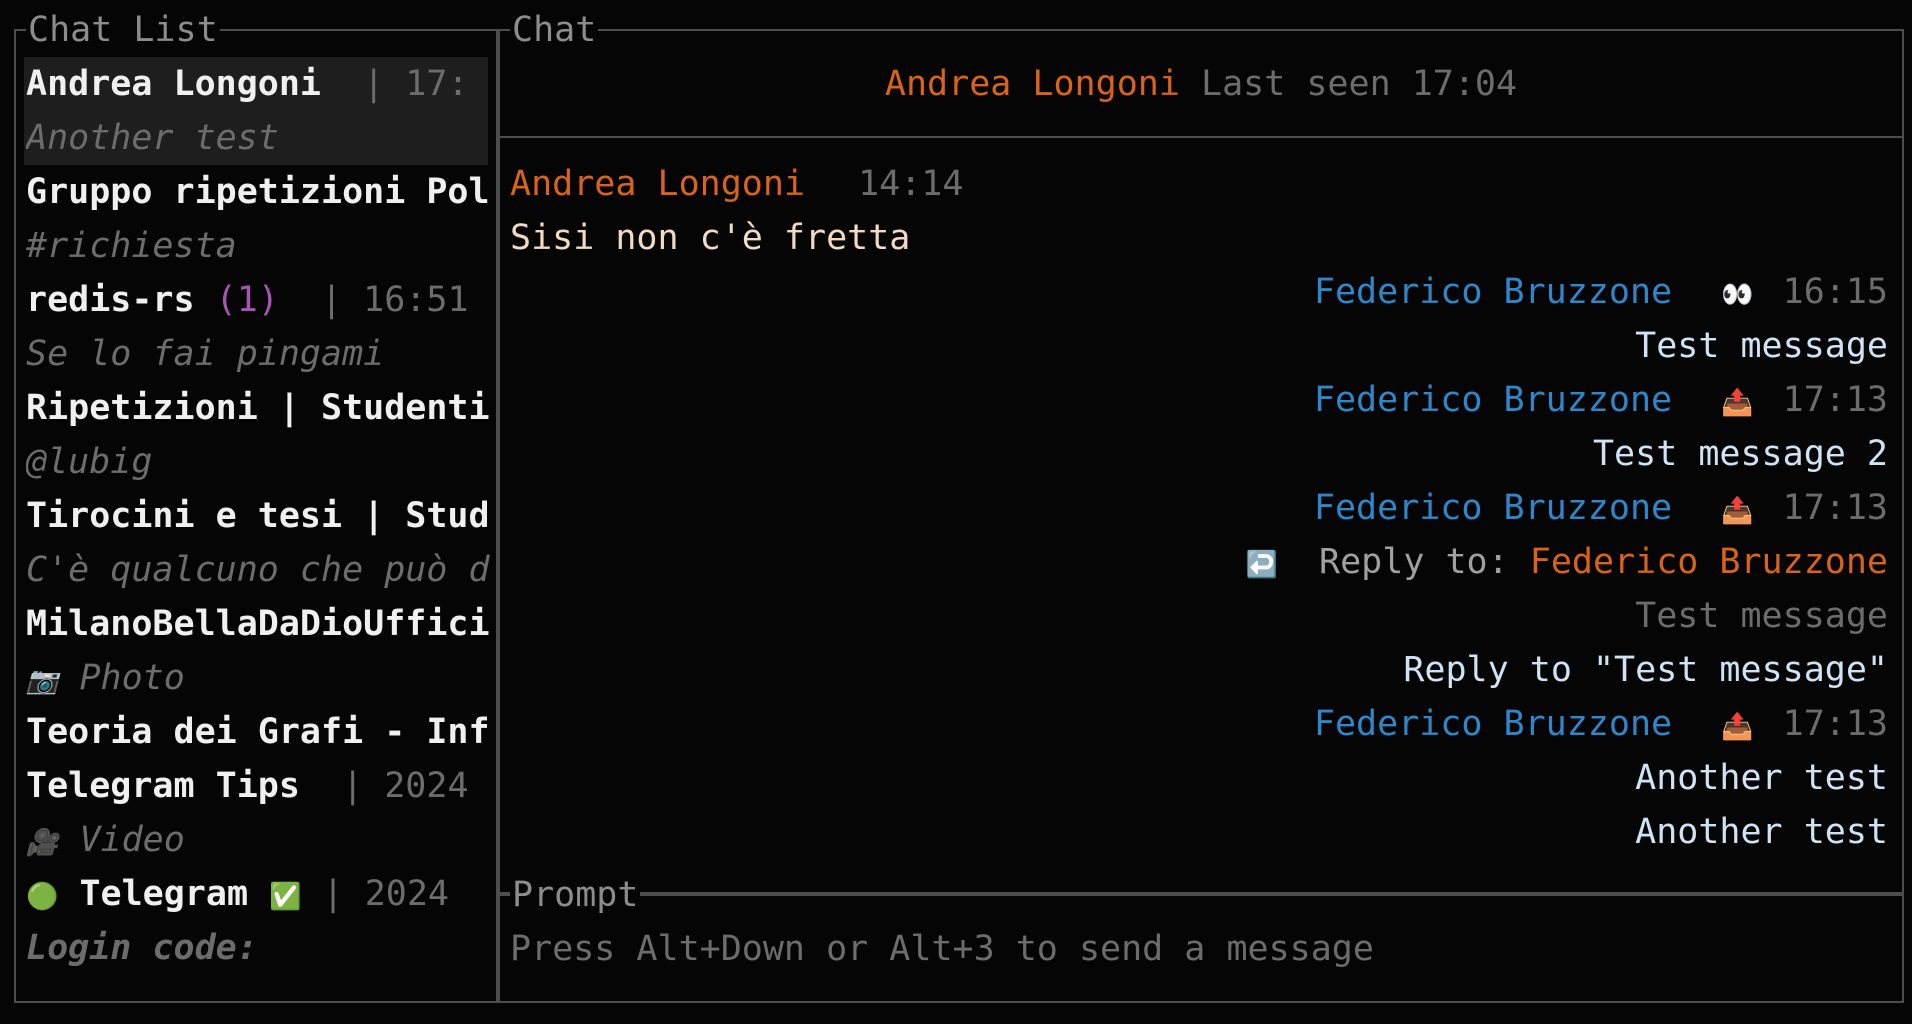 This screenshot has width=1912, height=1024. What do you see at coordinates (131, 246) in the screenshot?
I see `chat-item-preview: #richiesta` at bounding box center [131, 246].